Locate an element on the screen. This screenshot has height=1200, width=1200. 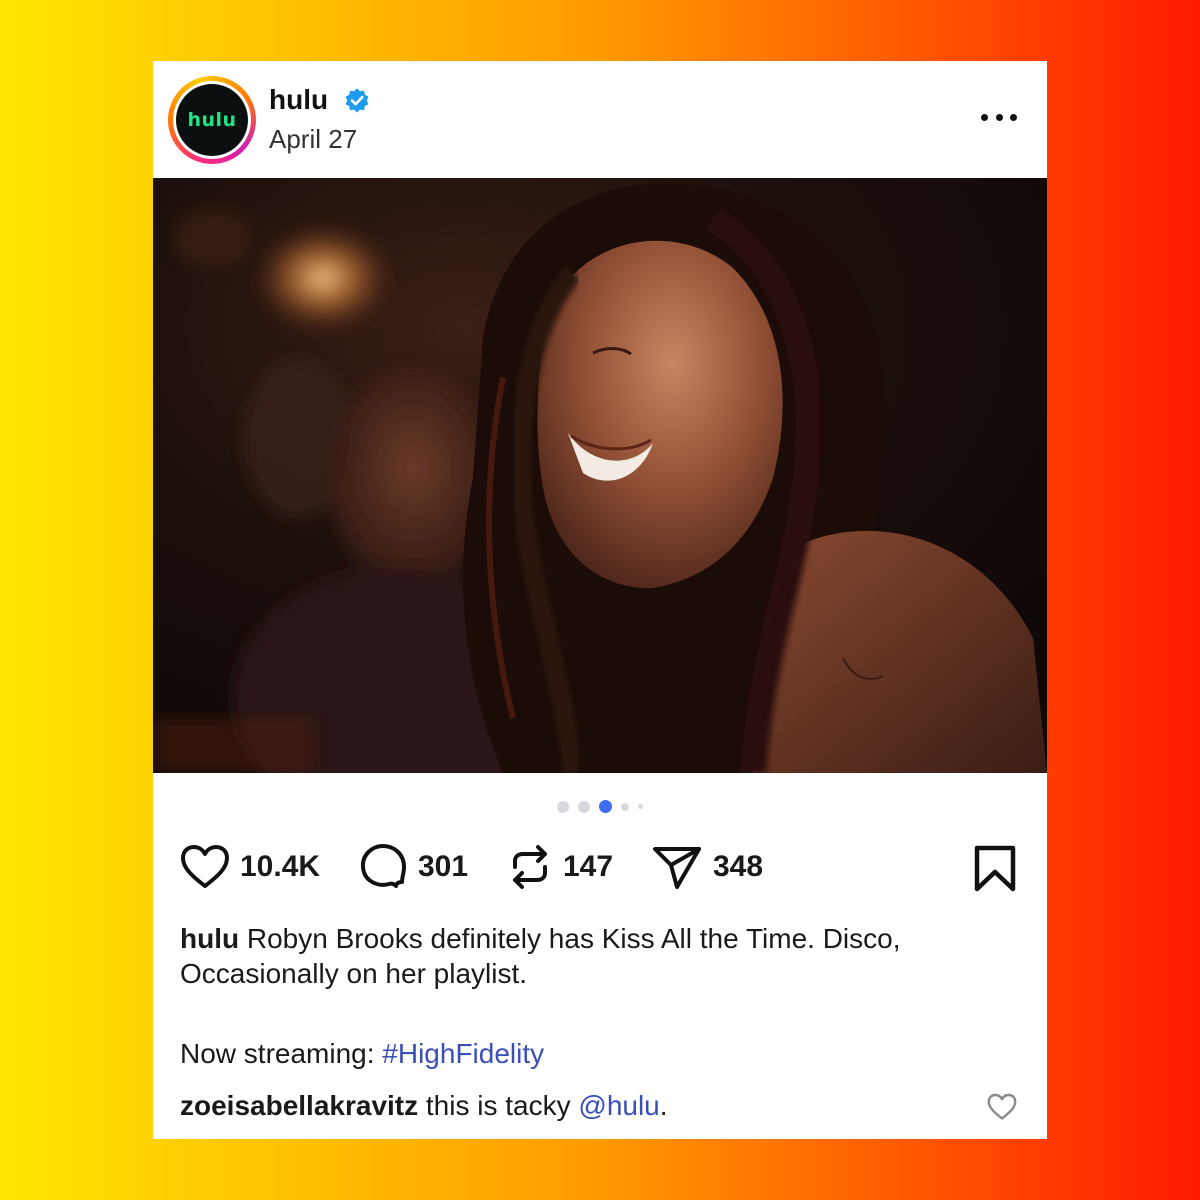
action-bar: 10.4K 301 147 348 is located at coordinates (600, 867).